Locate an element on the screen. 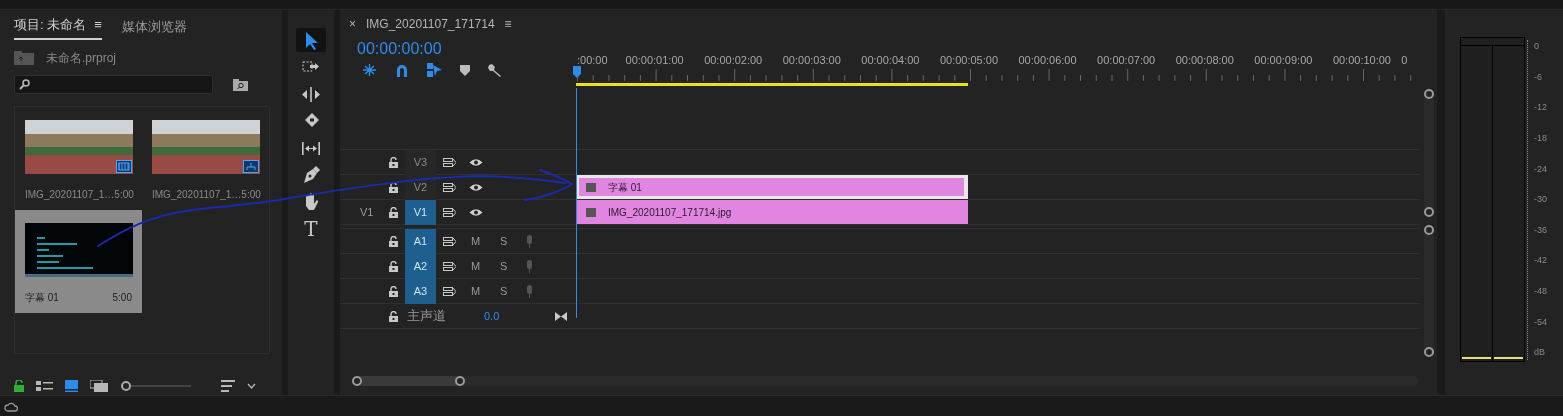 Image resolution: width=1563 pixels, height=416 pixels. zoom-slider is located at coordinates (156, 386).